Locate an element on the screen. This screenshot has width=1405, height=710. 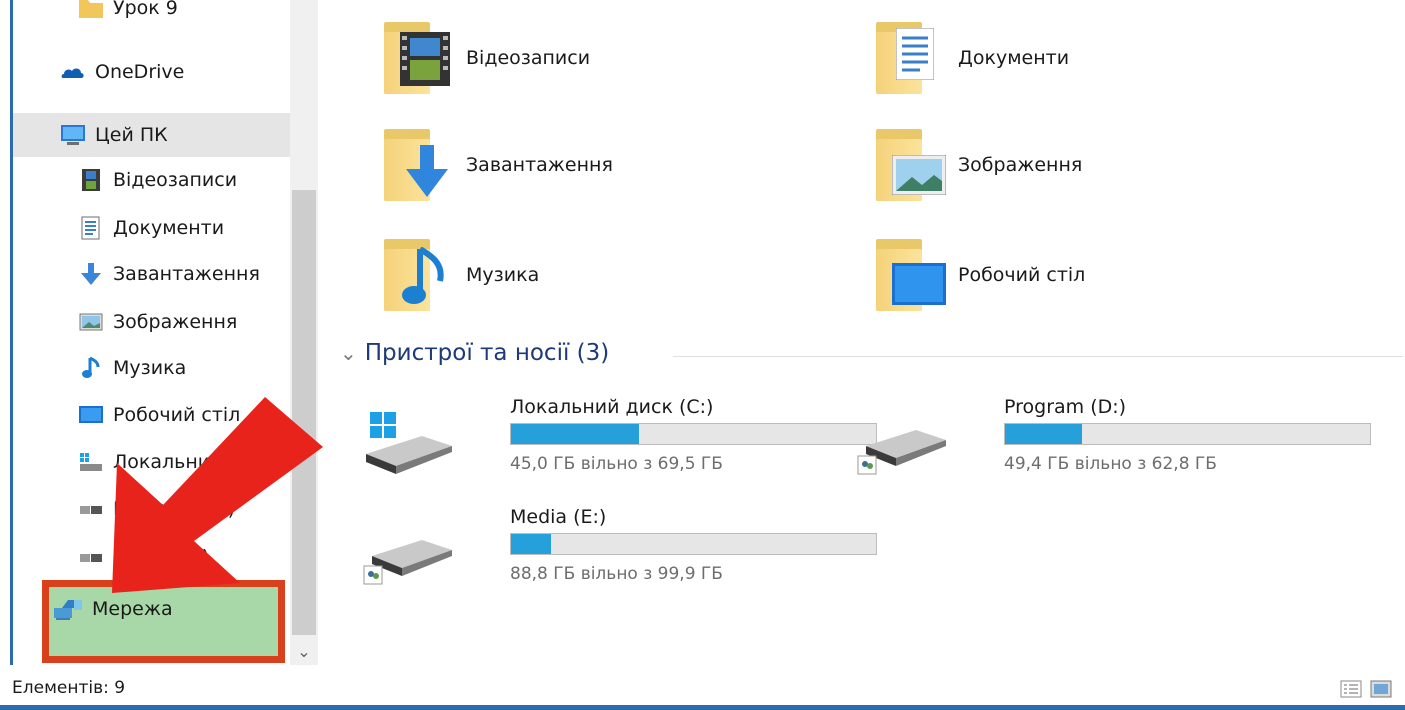
music-icon is located at coordinates (91, 368).